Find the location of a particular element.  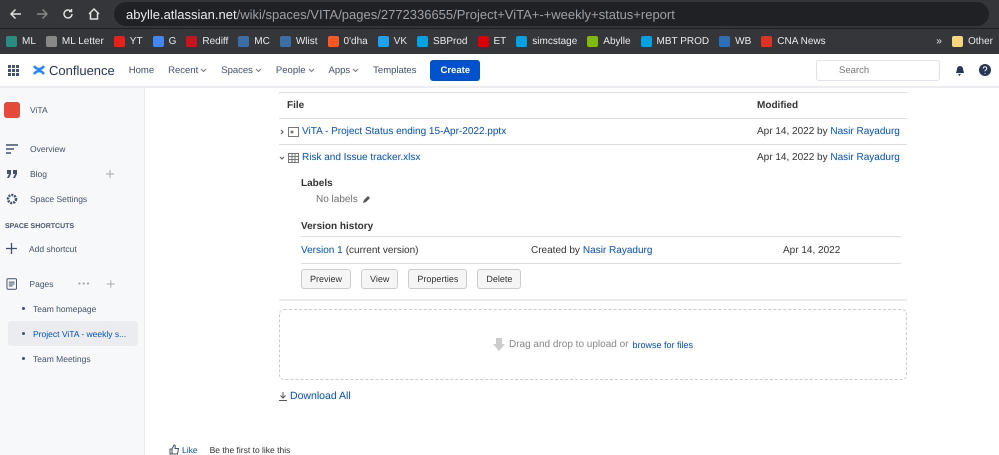

bookmark: SBProd is located at coordinates (442, 41).